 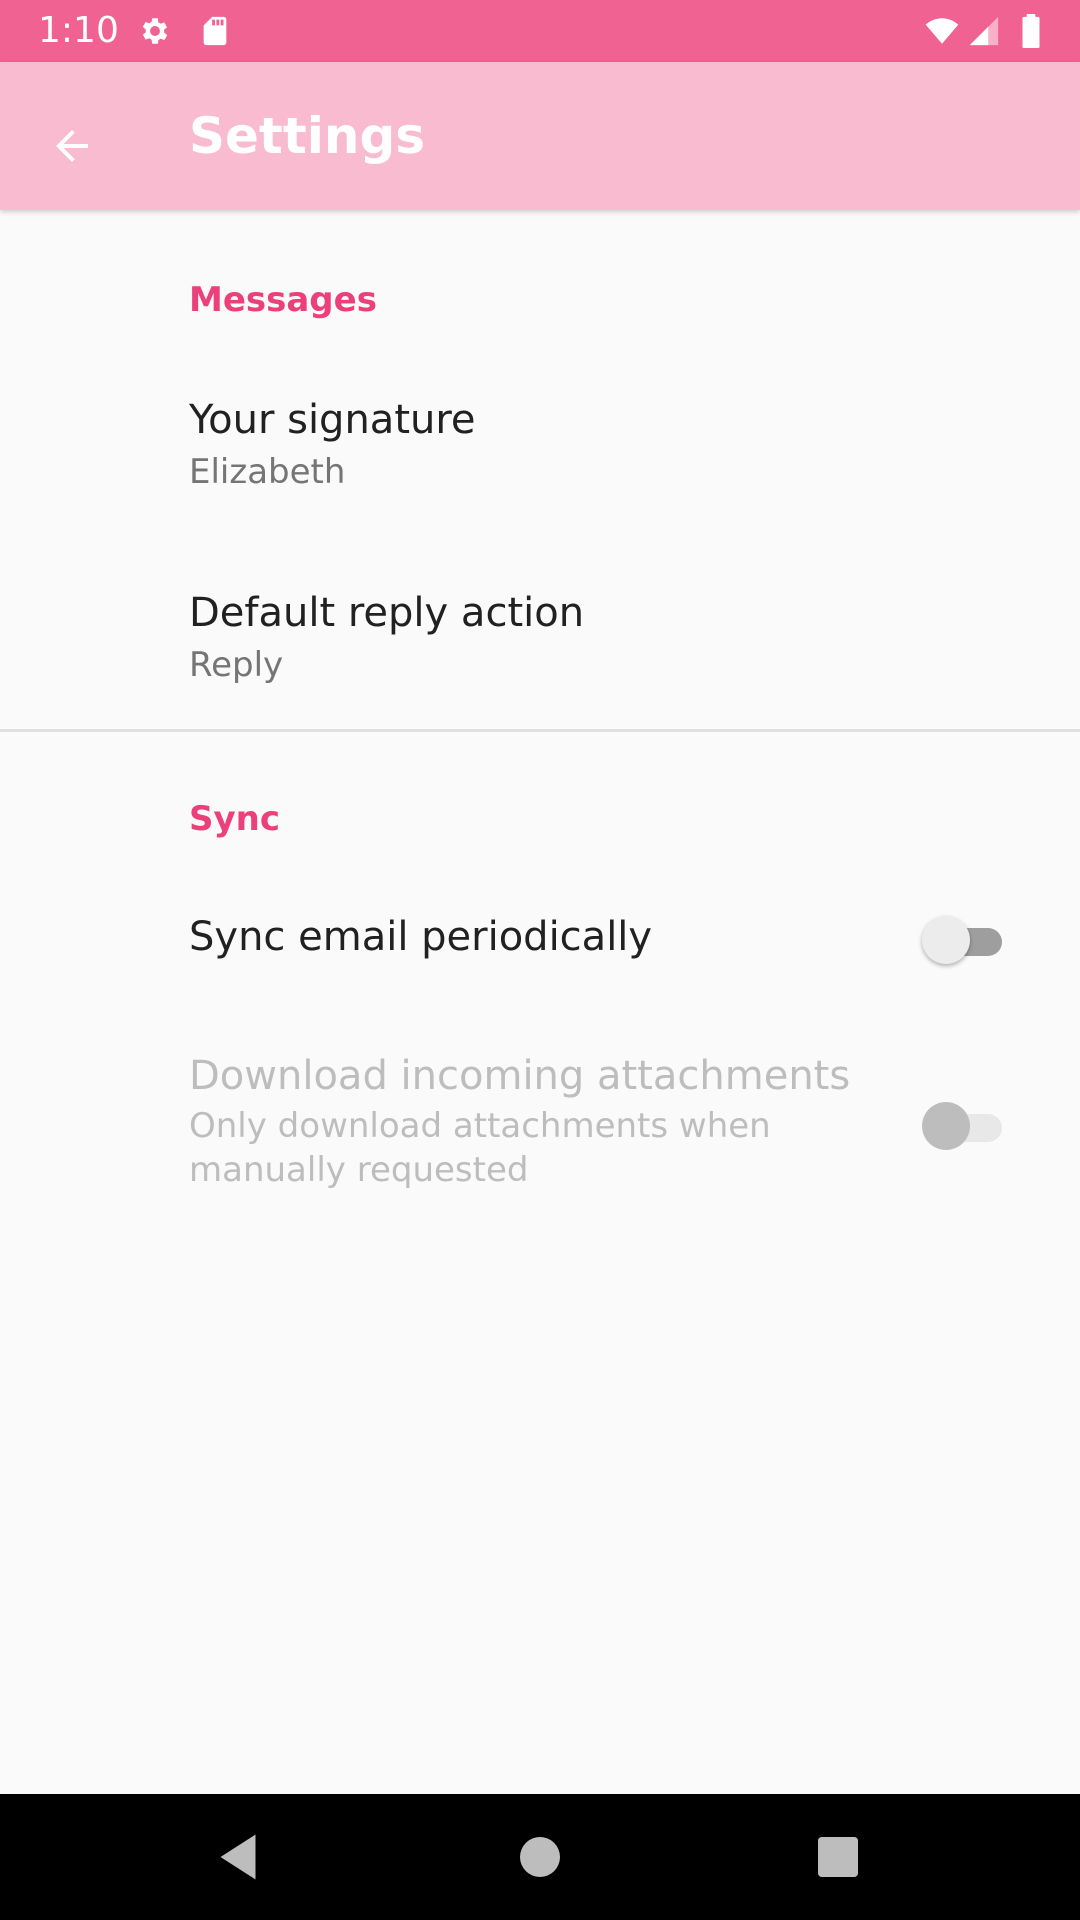 I want to click on back-button, so click(x=72, y=146).